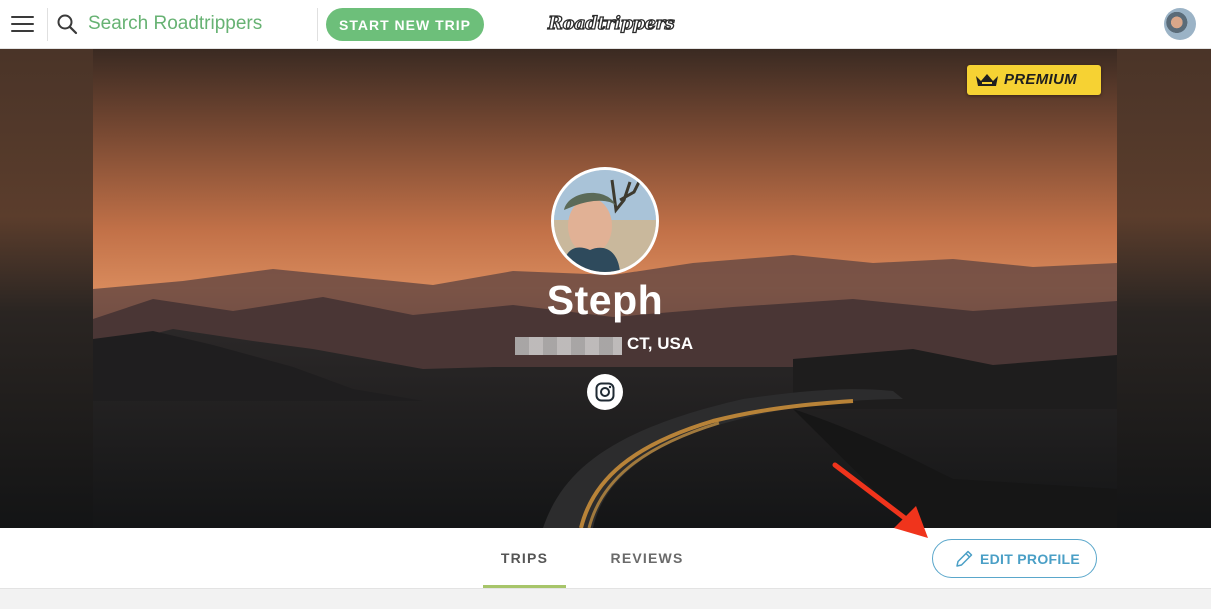  What do you see at coordinates (880, 500) in the screenshot?
I see `annotation-arrow` at bounding box center [880, 500].